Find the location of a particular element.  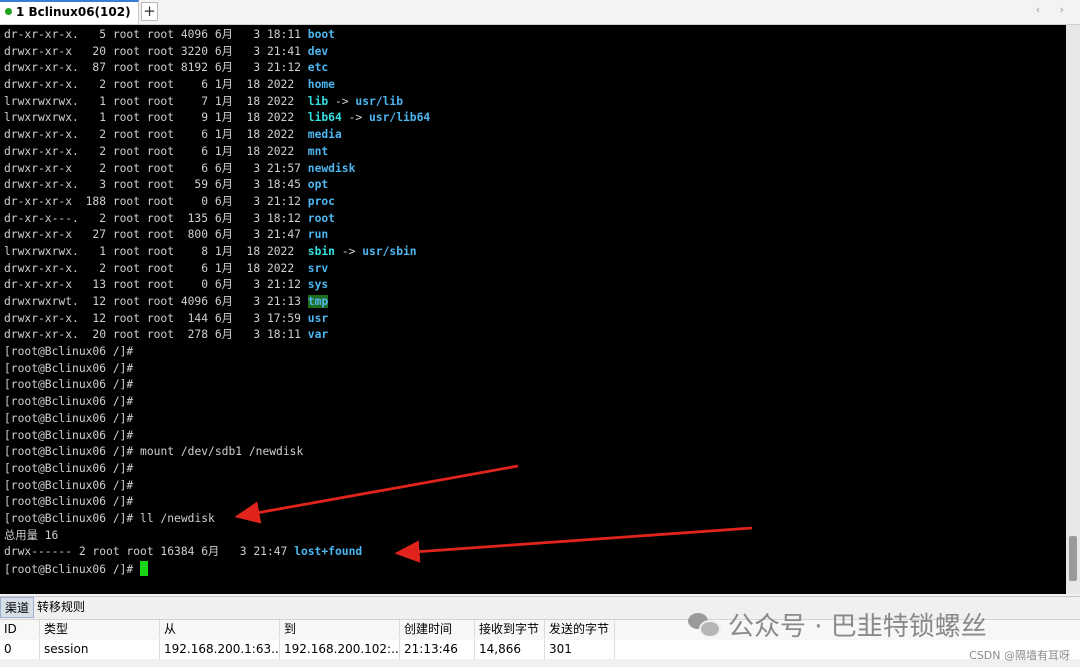

cell-created: 21:13:46 is located at coordinates (437, 649).